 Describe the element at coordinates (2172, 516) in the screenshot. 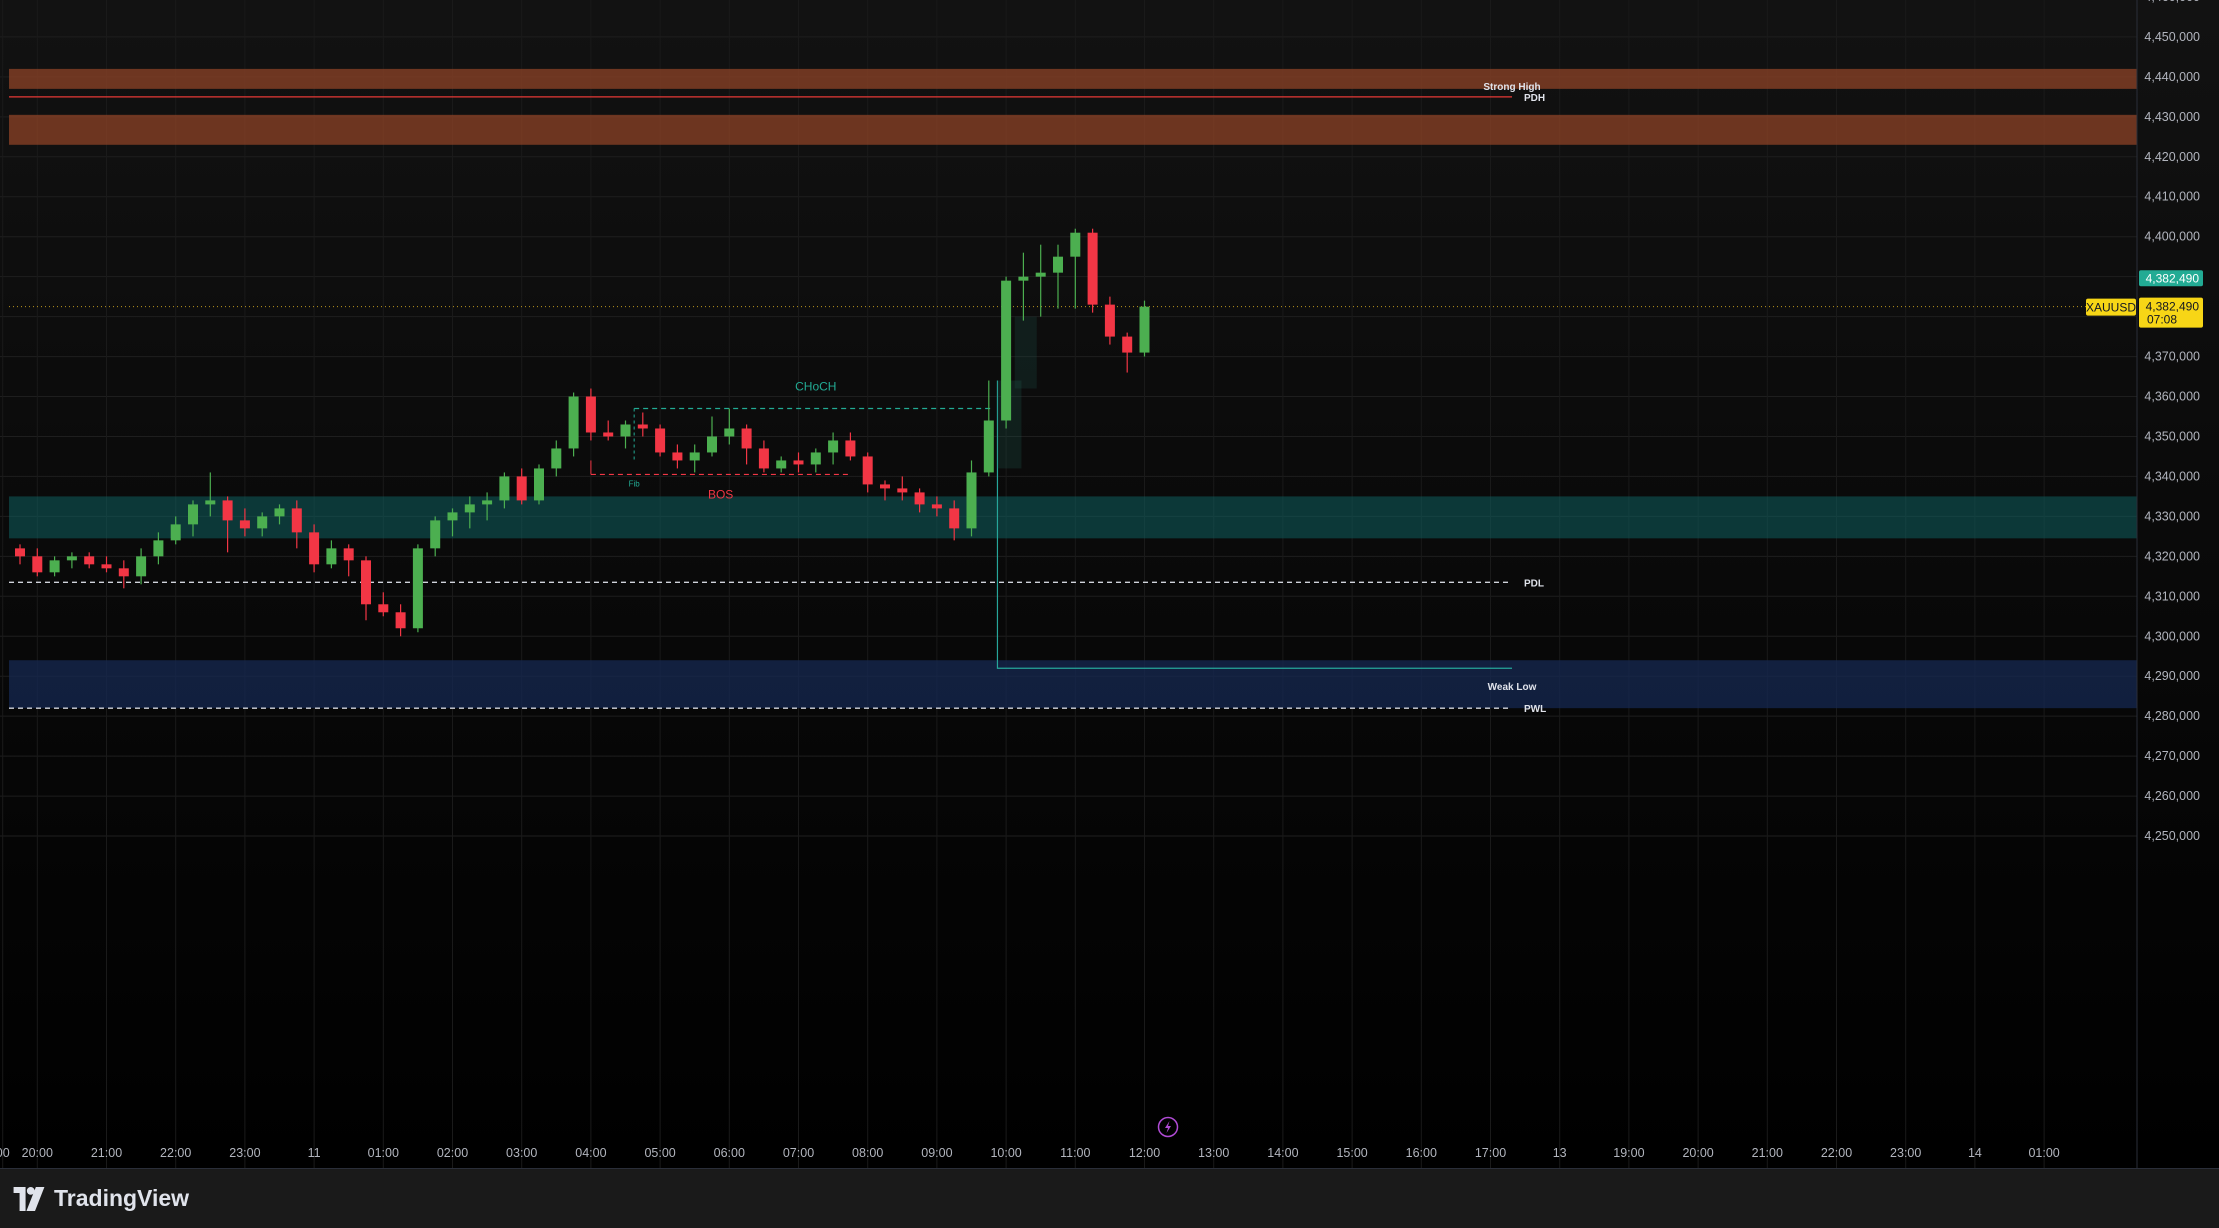

I see `y-axis-tick-label: 4,330,000` at that location.